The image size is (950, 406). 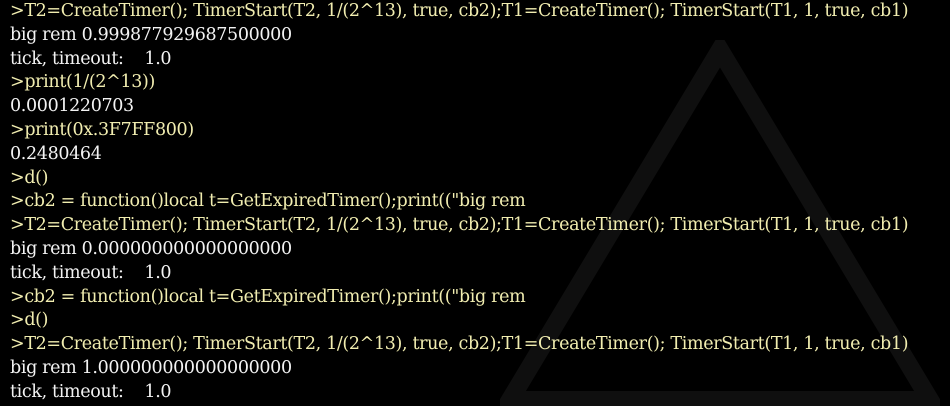 What do you see at coordinates (151, 367) in the screenshot?
I see `console-line: big rem 1.000000000000000000` at bounding box center [151, 367].